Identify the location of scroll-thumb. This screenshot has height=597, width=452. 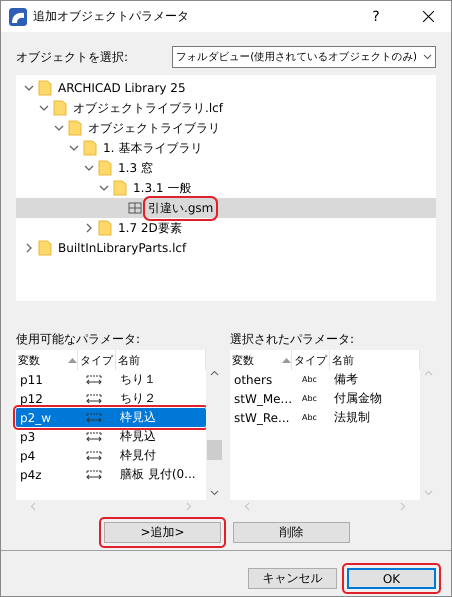
(214, 450).